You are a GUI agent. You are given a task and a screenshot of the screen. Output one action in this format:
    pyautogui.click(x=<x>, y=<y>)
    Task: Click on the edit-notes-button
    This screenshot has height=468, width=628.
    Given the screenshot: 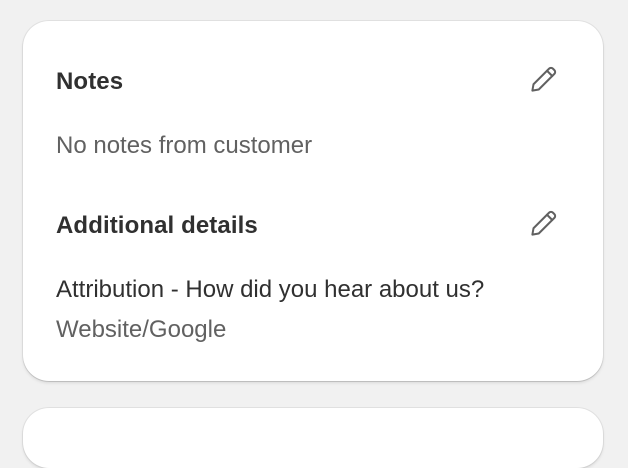 What is the action you would take?
    pyautogui.click(x=543, y=82)
    